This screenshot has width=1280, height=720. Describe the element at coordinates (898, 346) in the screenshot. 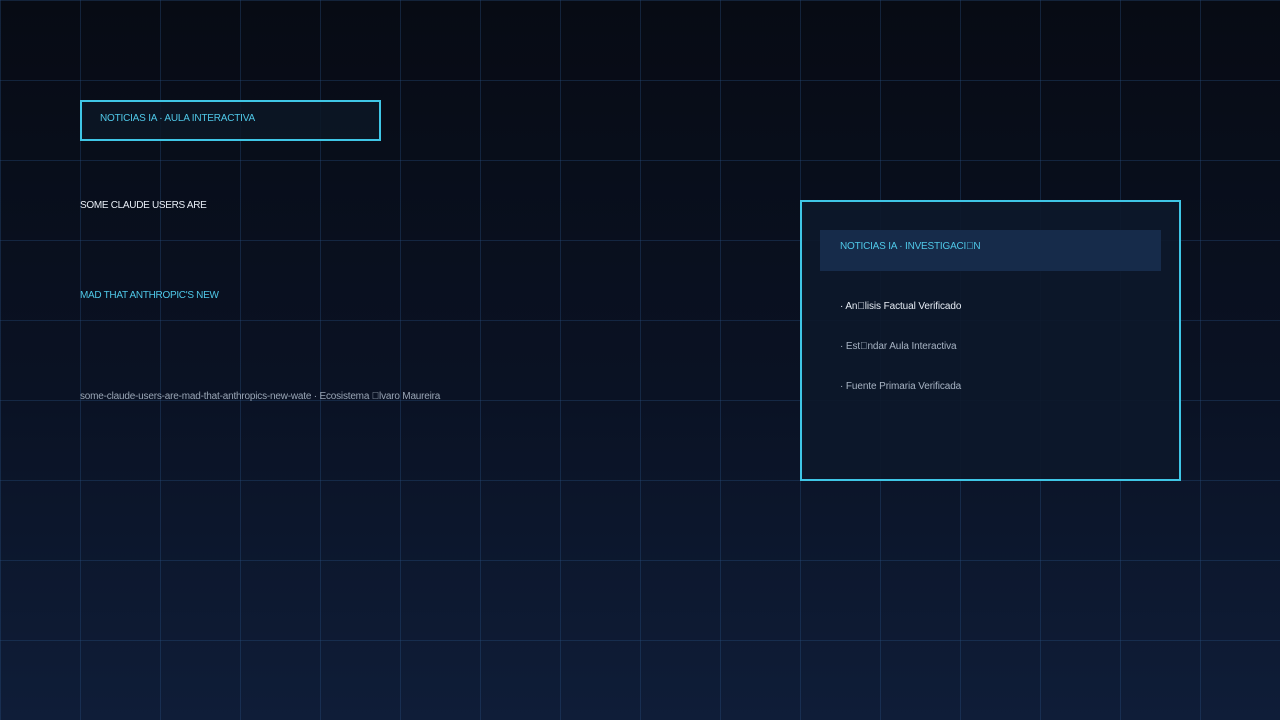

I see `panel-item-classroom-standard: · Est ndar Aula Interactiva` at that location.